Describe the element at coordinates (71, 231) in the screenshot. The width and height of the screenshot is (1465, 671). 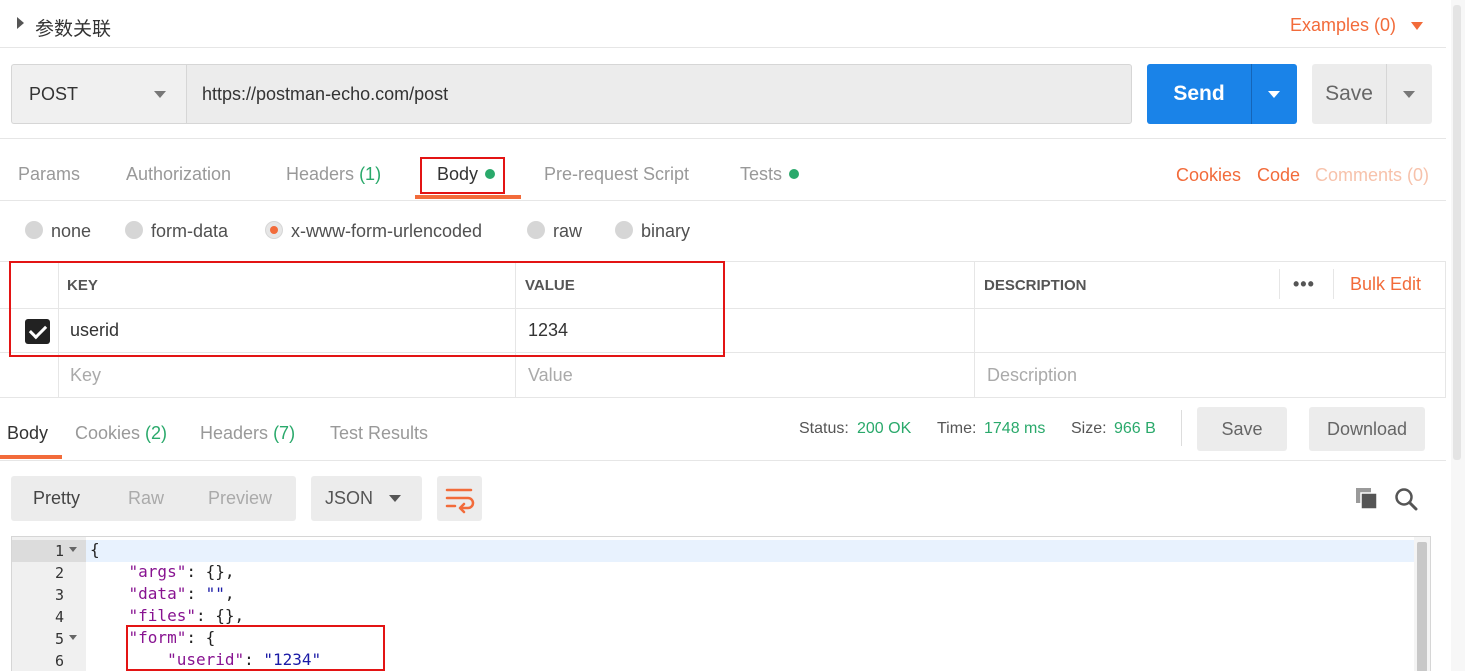
I see `radio-label: none` at that location.